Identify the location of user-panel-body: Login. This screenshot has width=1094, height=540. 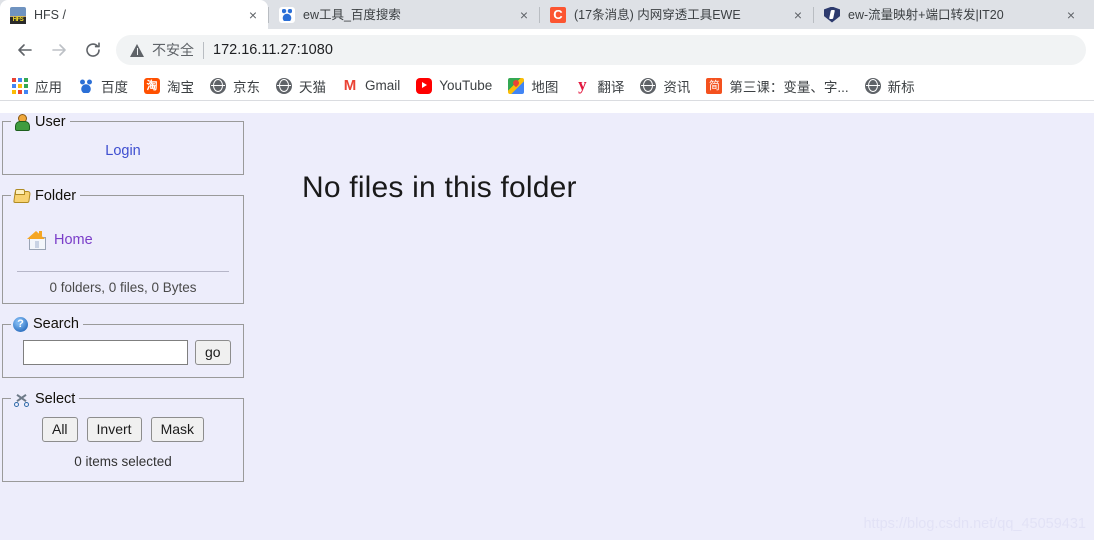
(123, 150).